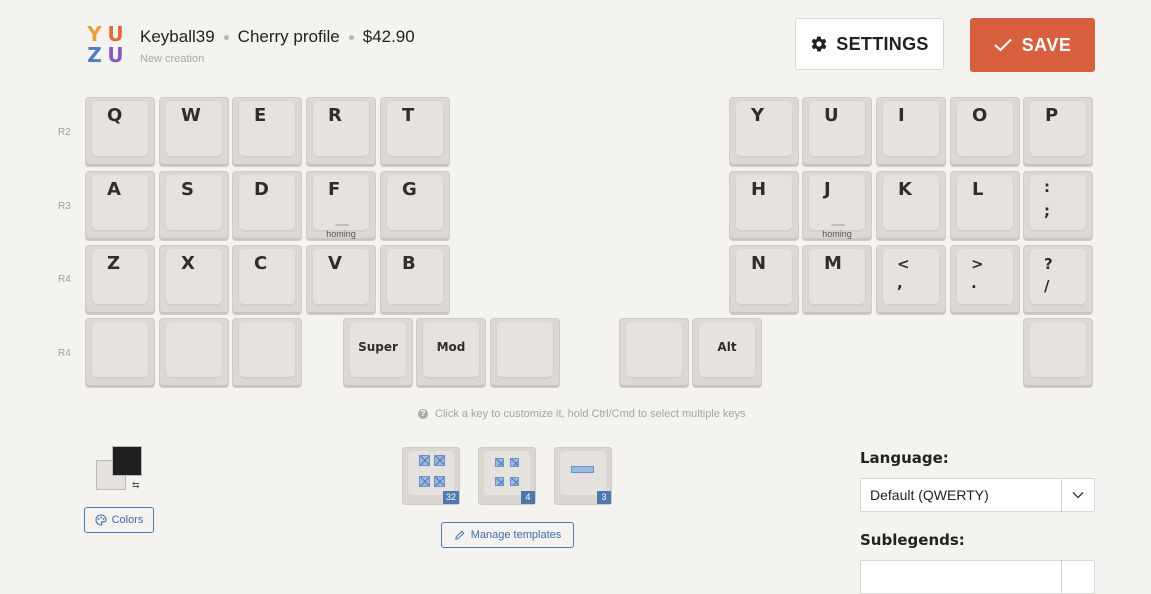 This screenshot has height=594, width=1151. What do you see at coordinates (194, 132) in the screenshot?
I see `key-w: W` at bounding box center [194, 132].